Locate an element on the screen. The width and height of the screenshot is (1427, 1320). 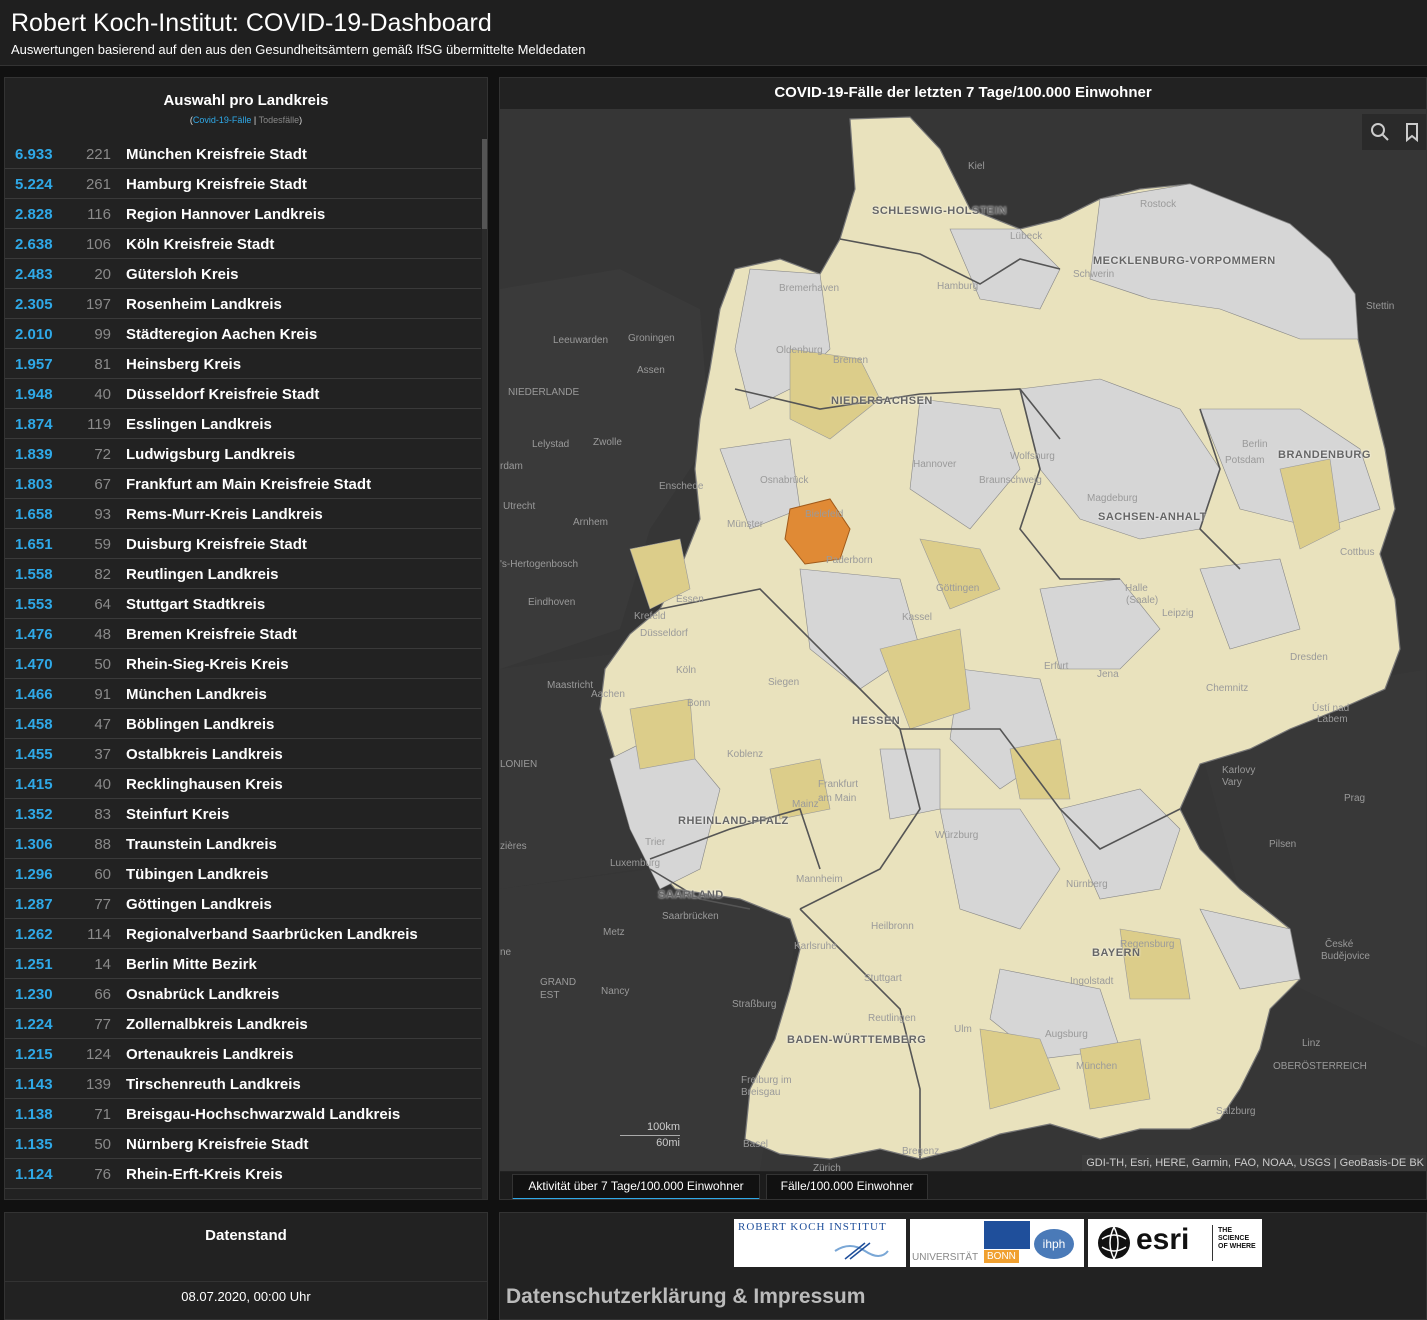
district-row: 2.828 116 Region Hannover Landkreis is located at coordinates (243, 214).